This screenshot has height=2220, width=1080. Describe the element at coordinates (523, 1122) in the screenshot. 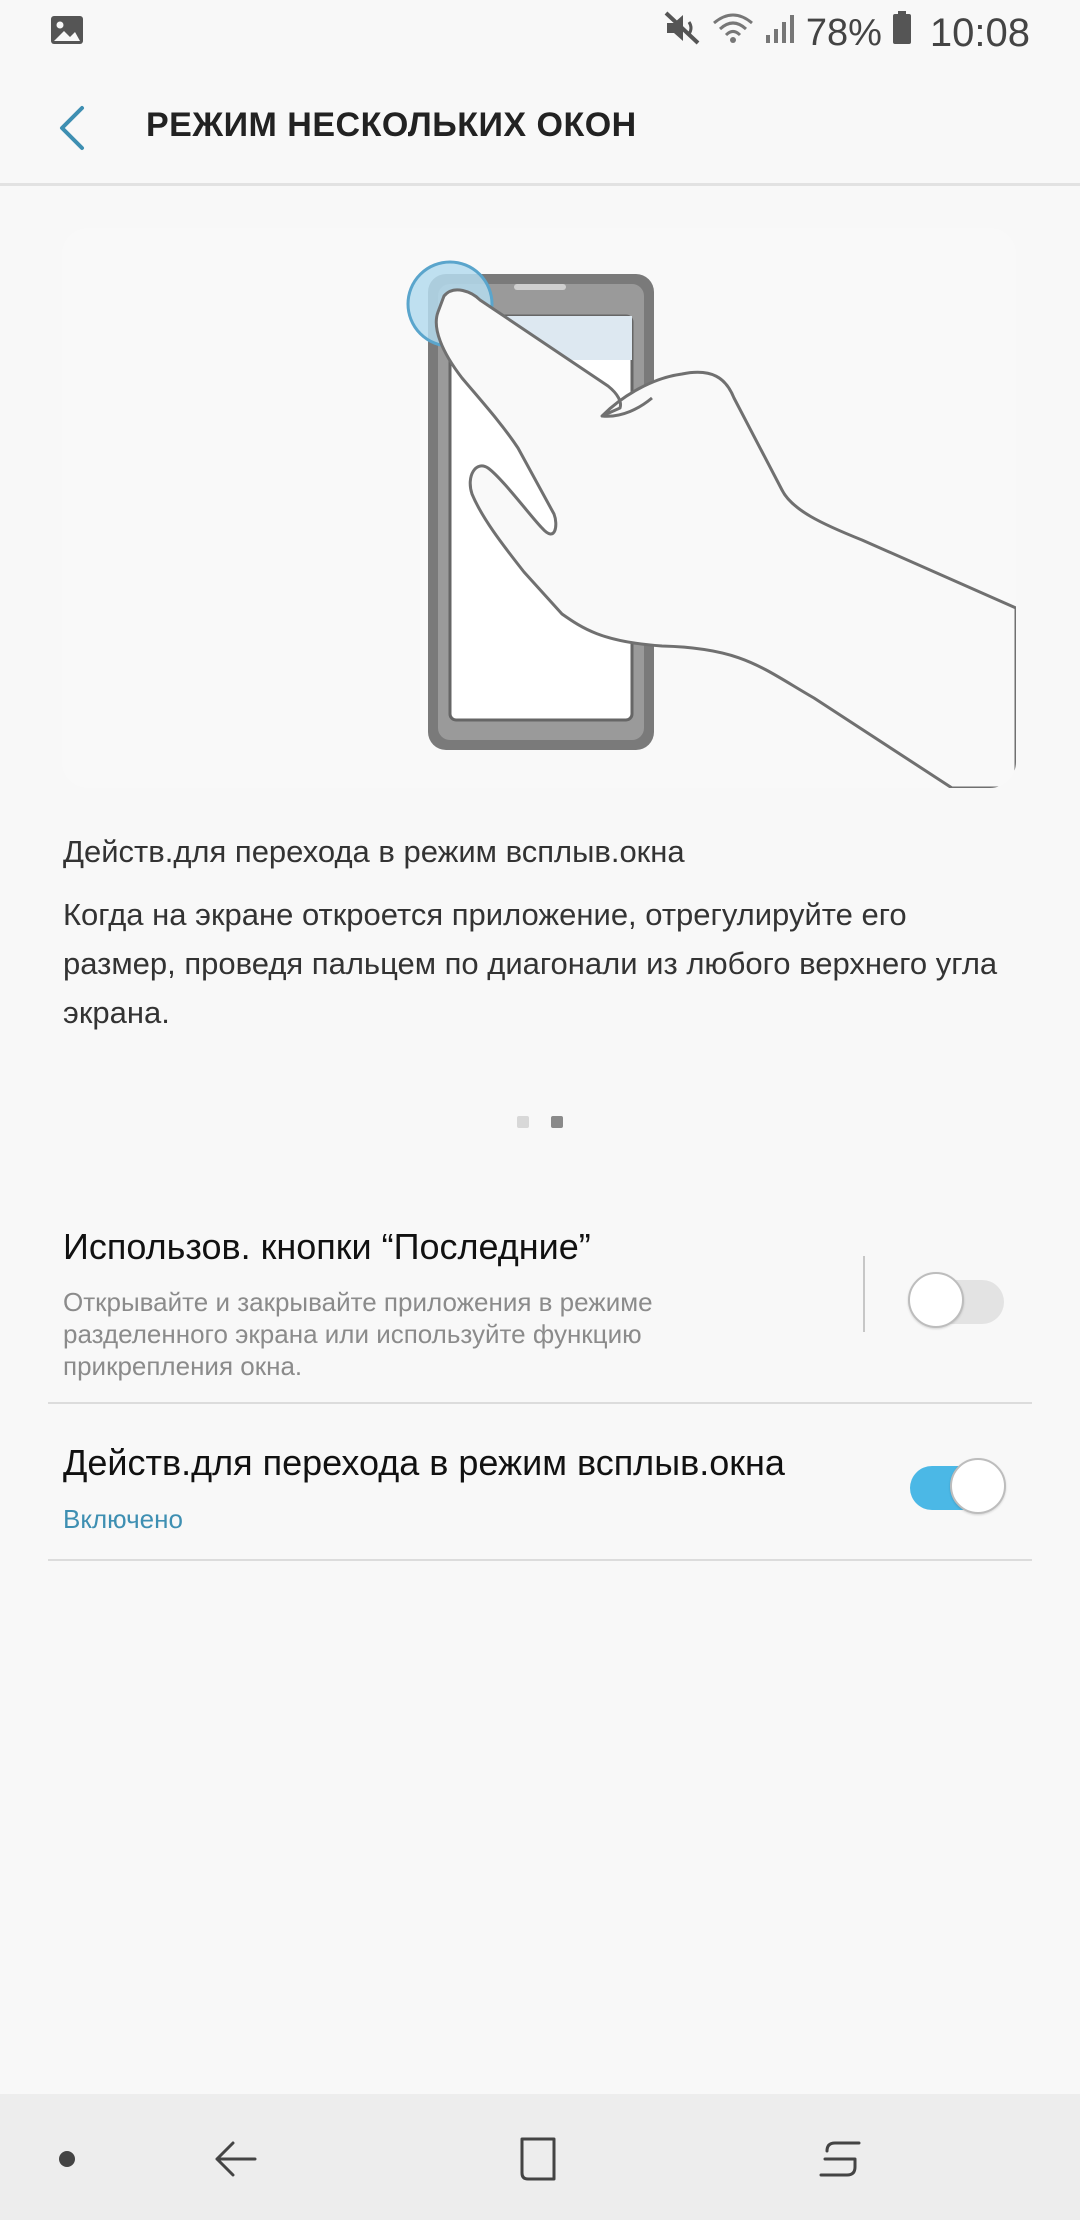

I see `page-dot` at that location.